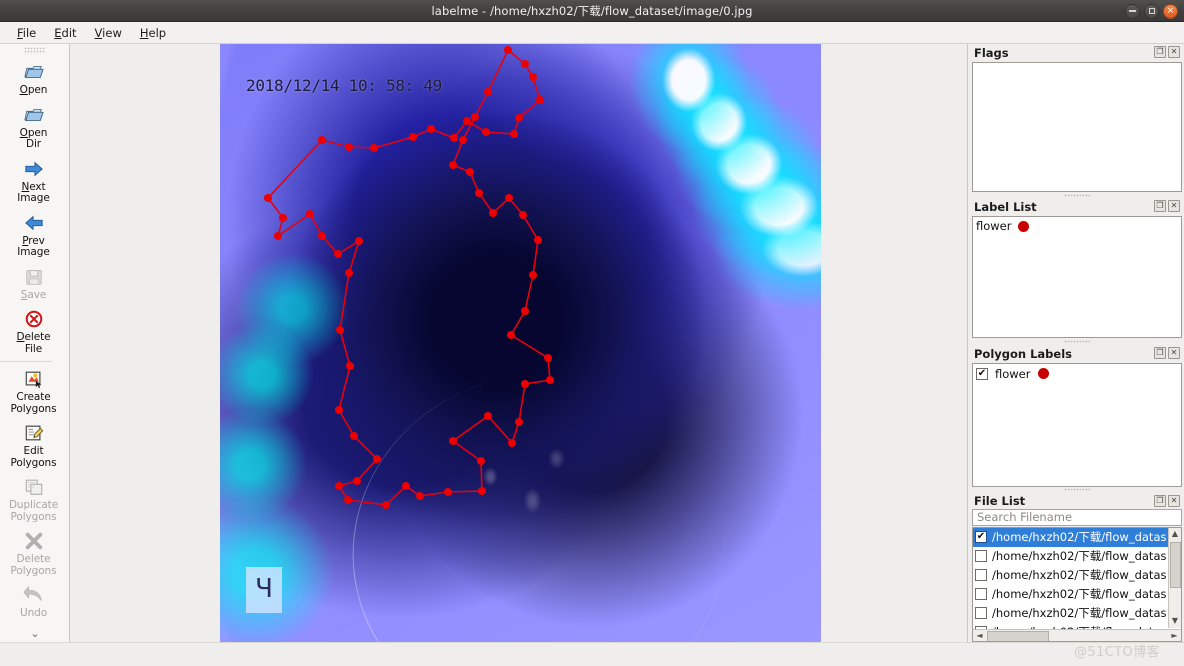 The image size is (1184, 666). I want to click on toolbar-drag-handle, so click(34, 50).